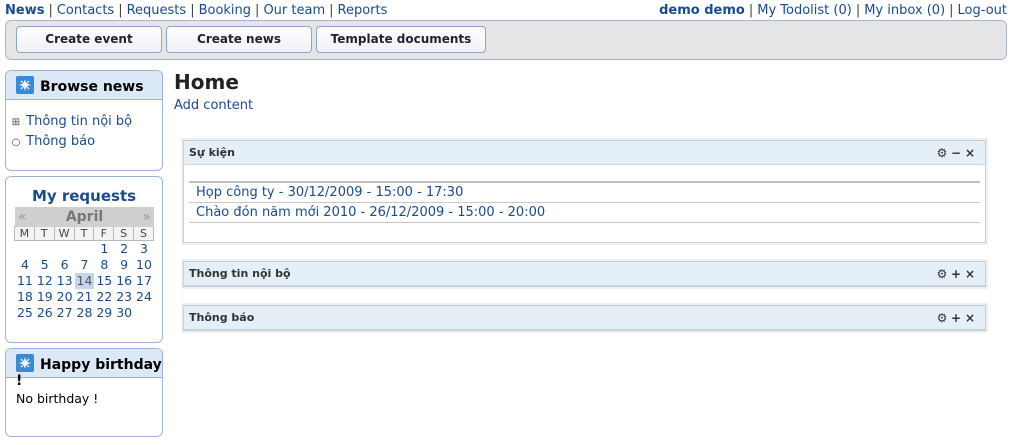  I want to click on calendar-header: « April », so click(84, 217).